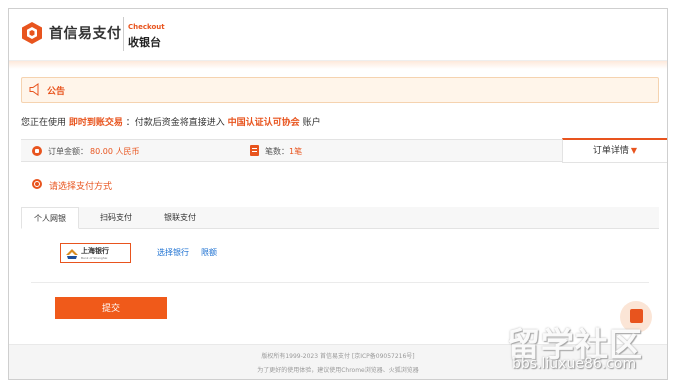 The width and height of the screenshot is (679, 385). Describe the element at coordinates (144, 42) in the screenshot. I see `checkout-label-zh: 收银台` at that location.